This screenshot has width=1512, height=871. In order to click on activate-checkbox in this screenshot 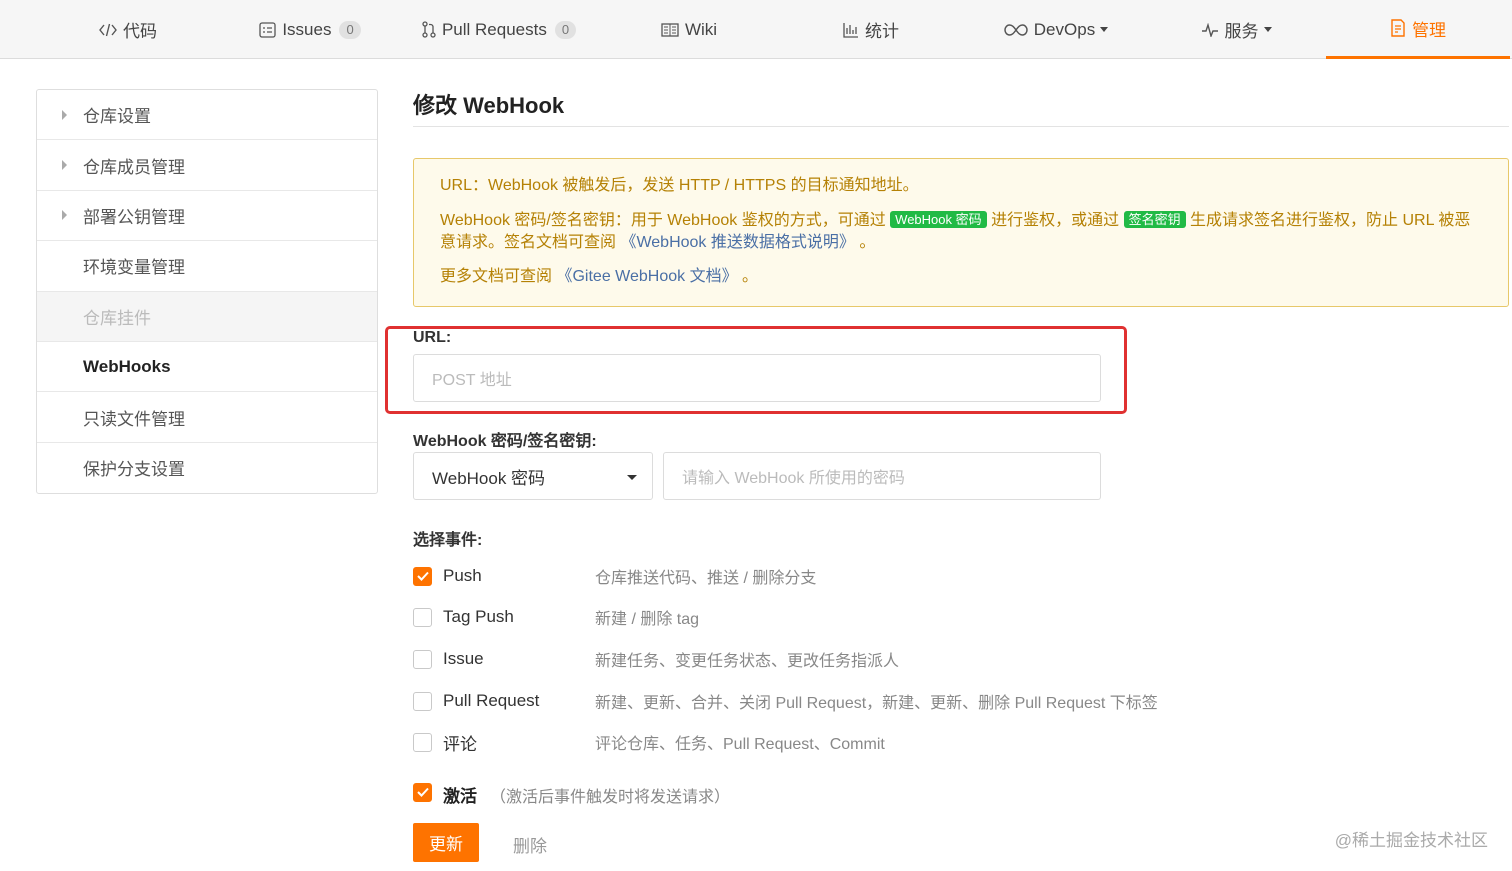, I will do `click(422, 792)`.